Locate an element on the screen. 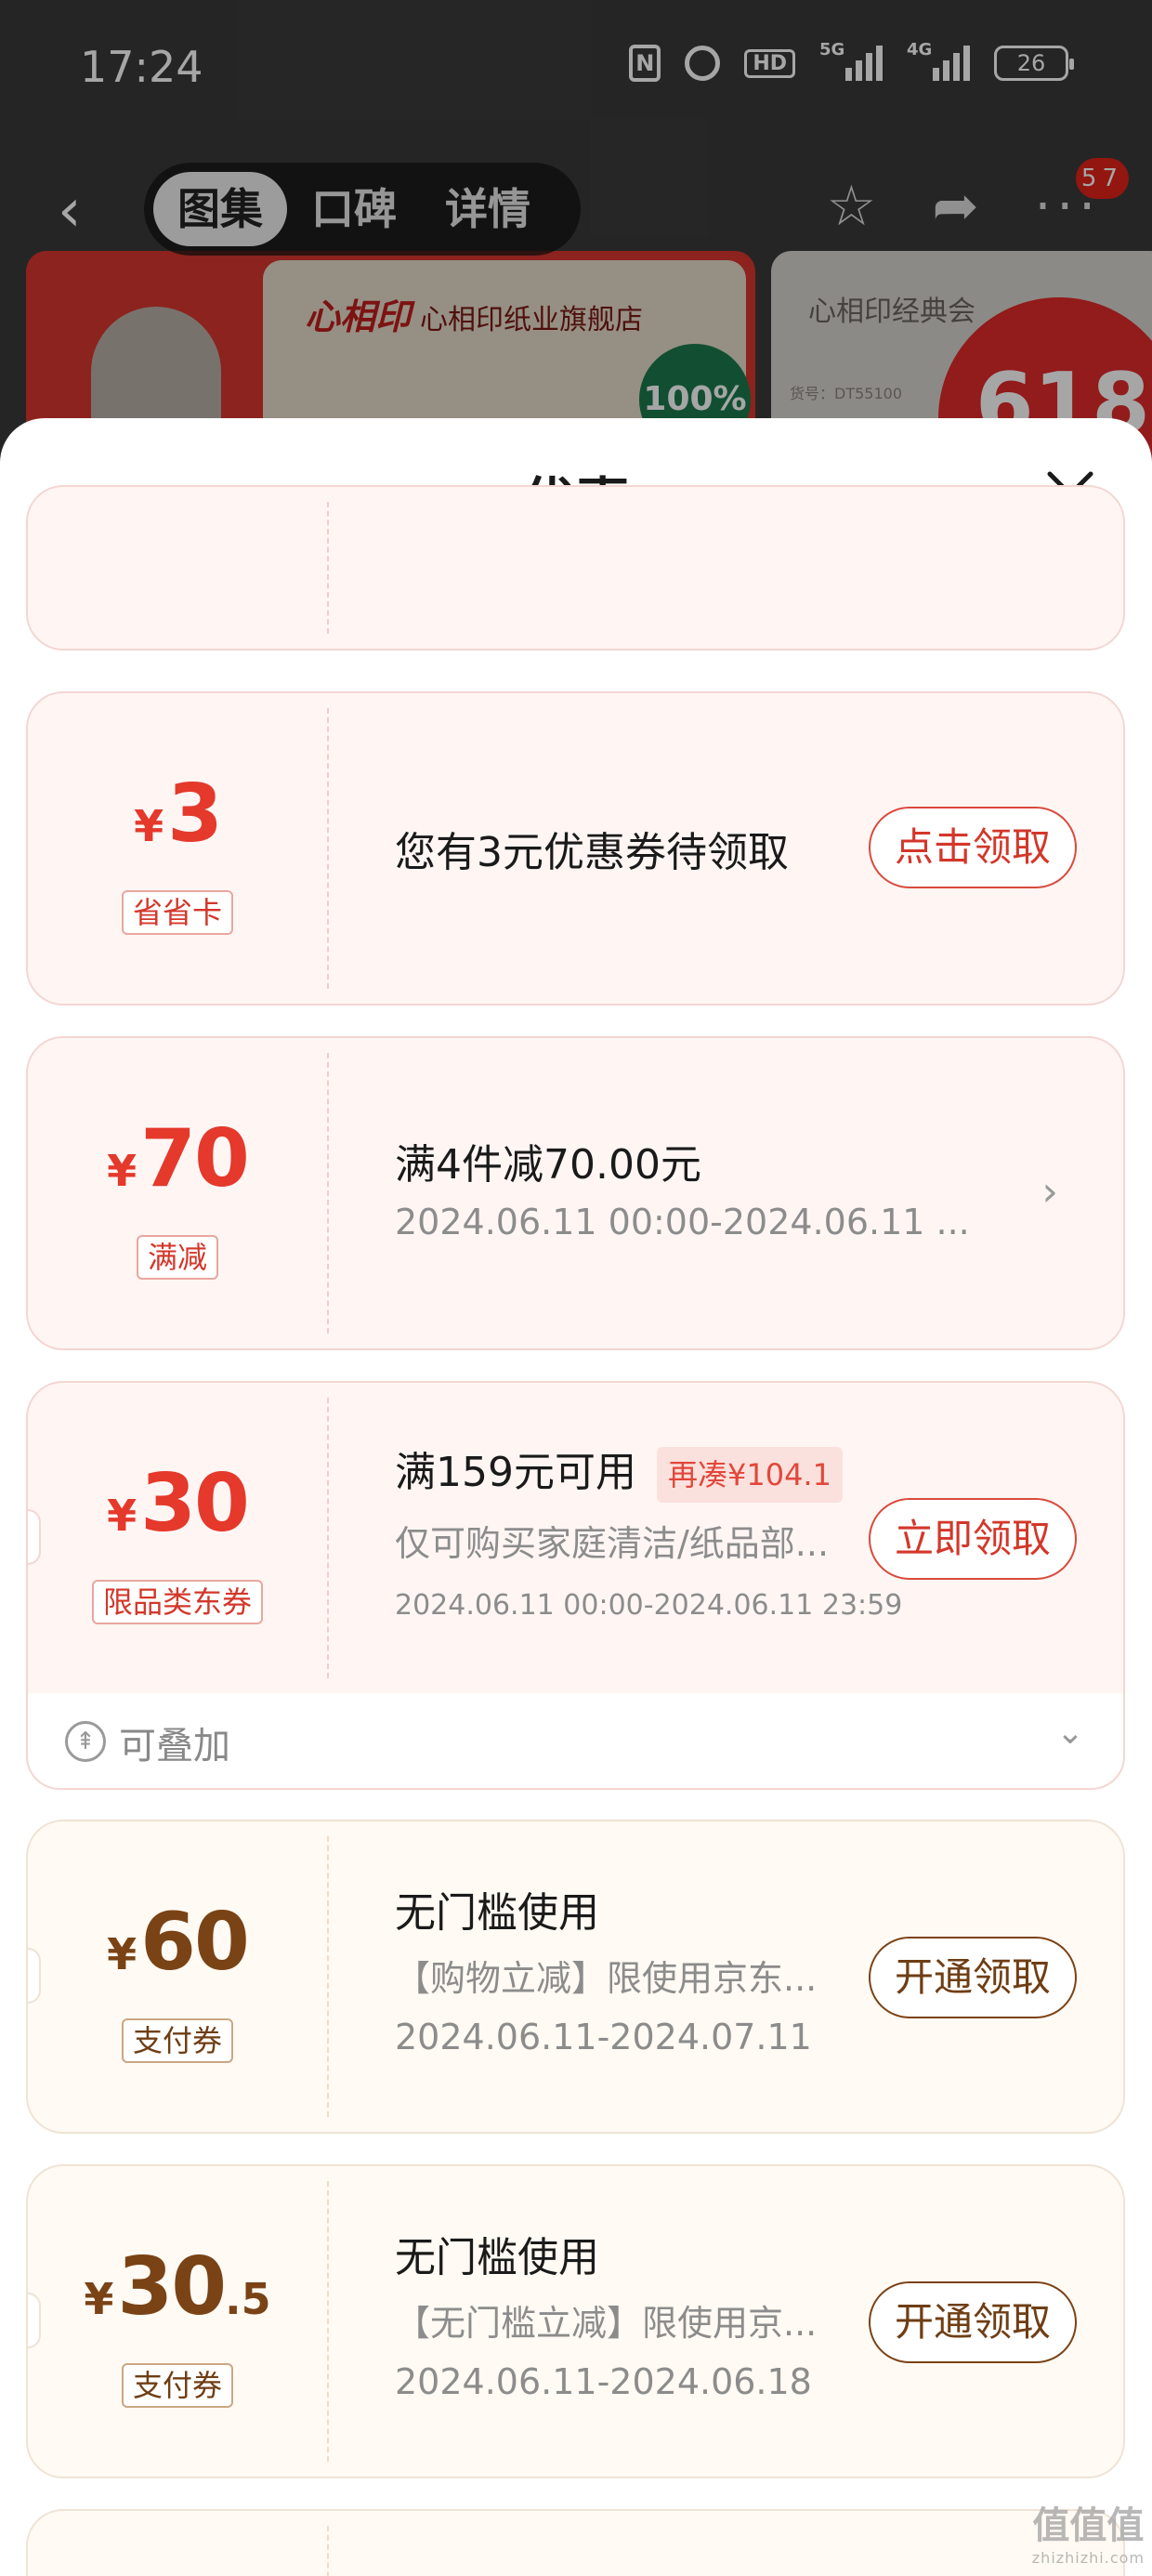  coupon-title: 满159元可用 再凑¥104.1 is located at coordinates (619, 1471).